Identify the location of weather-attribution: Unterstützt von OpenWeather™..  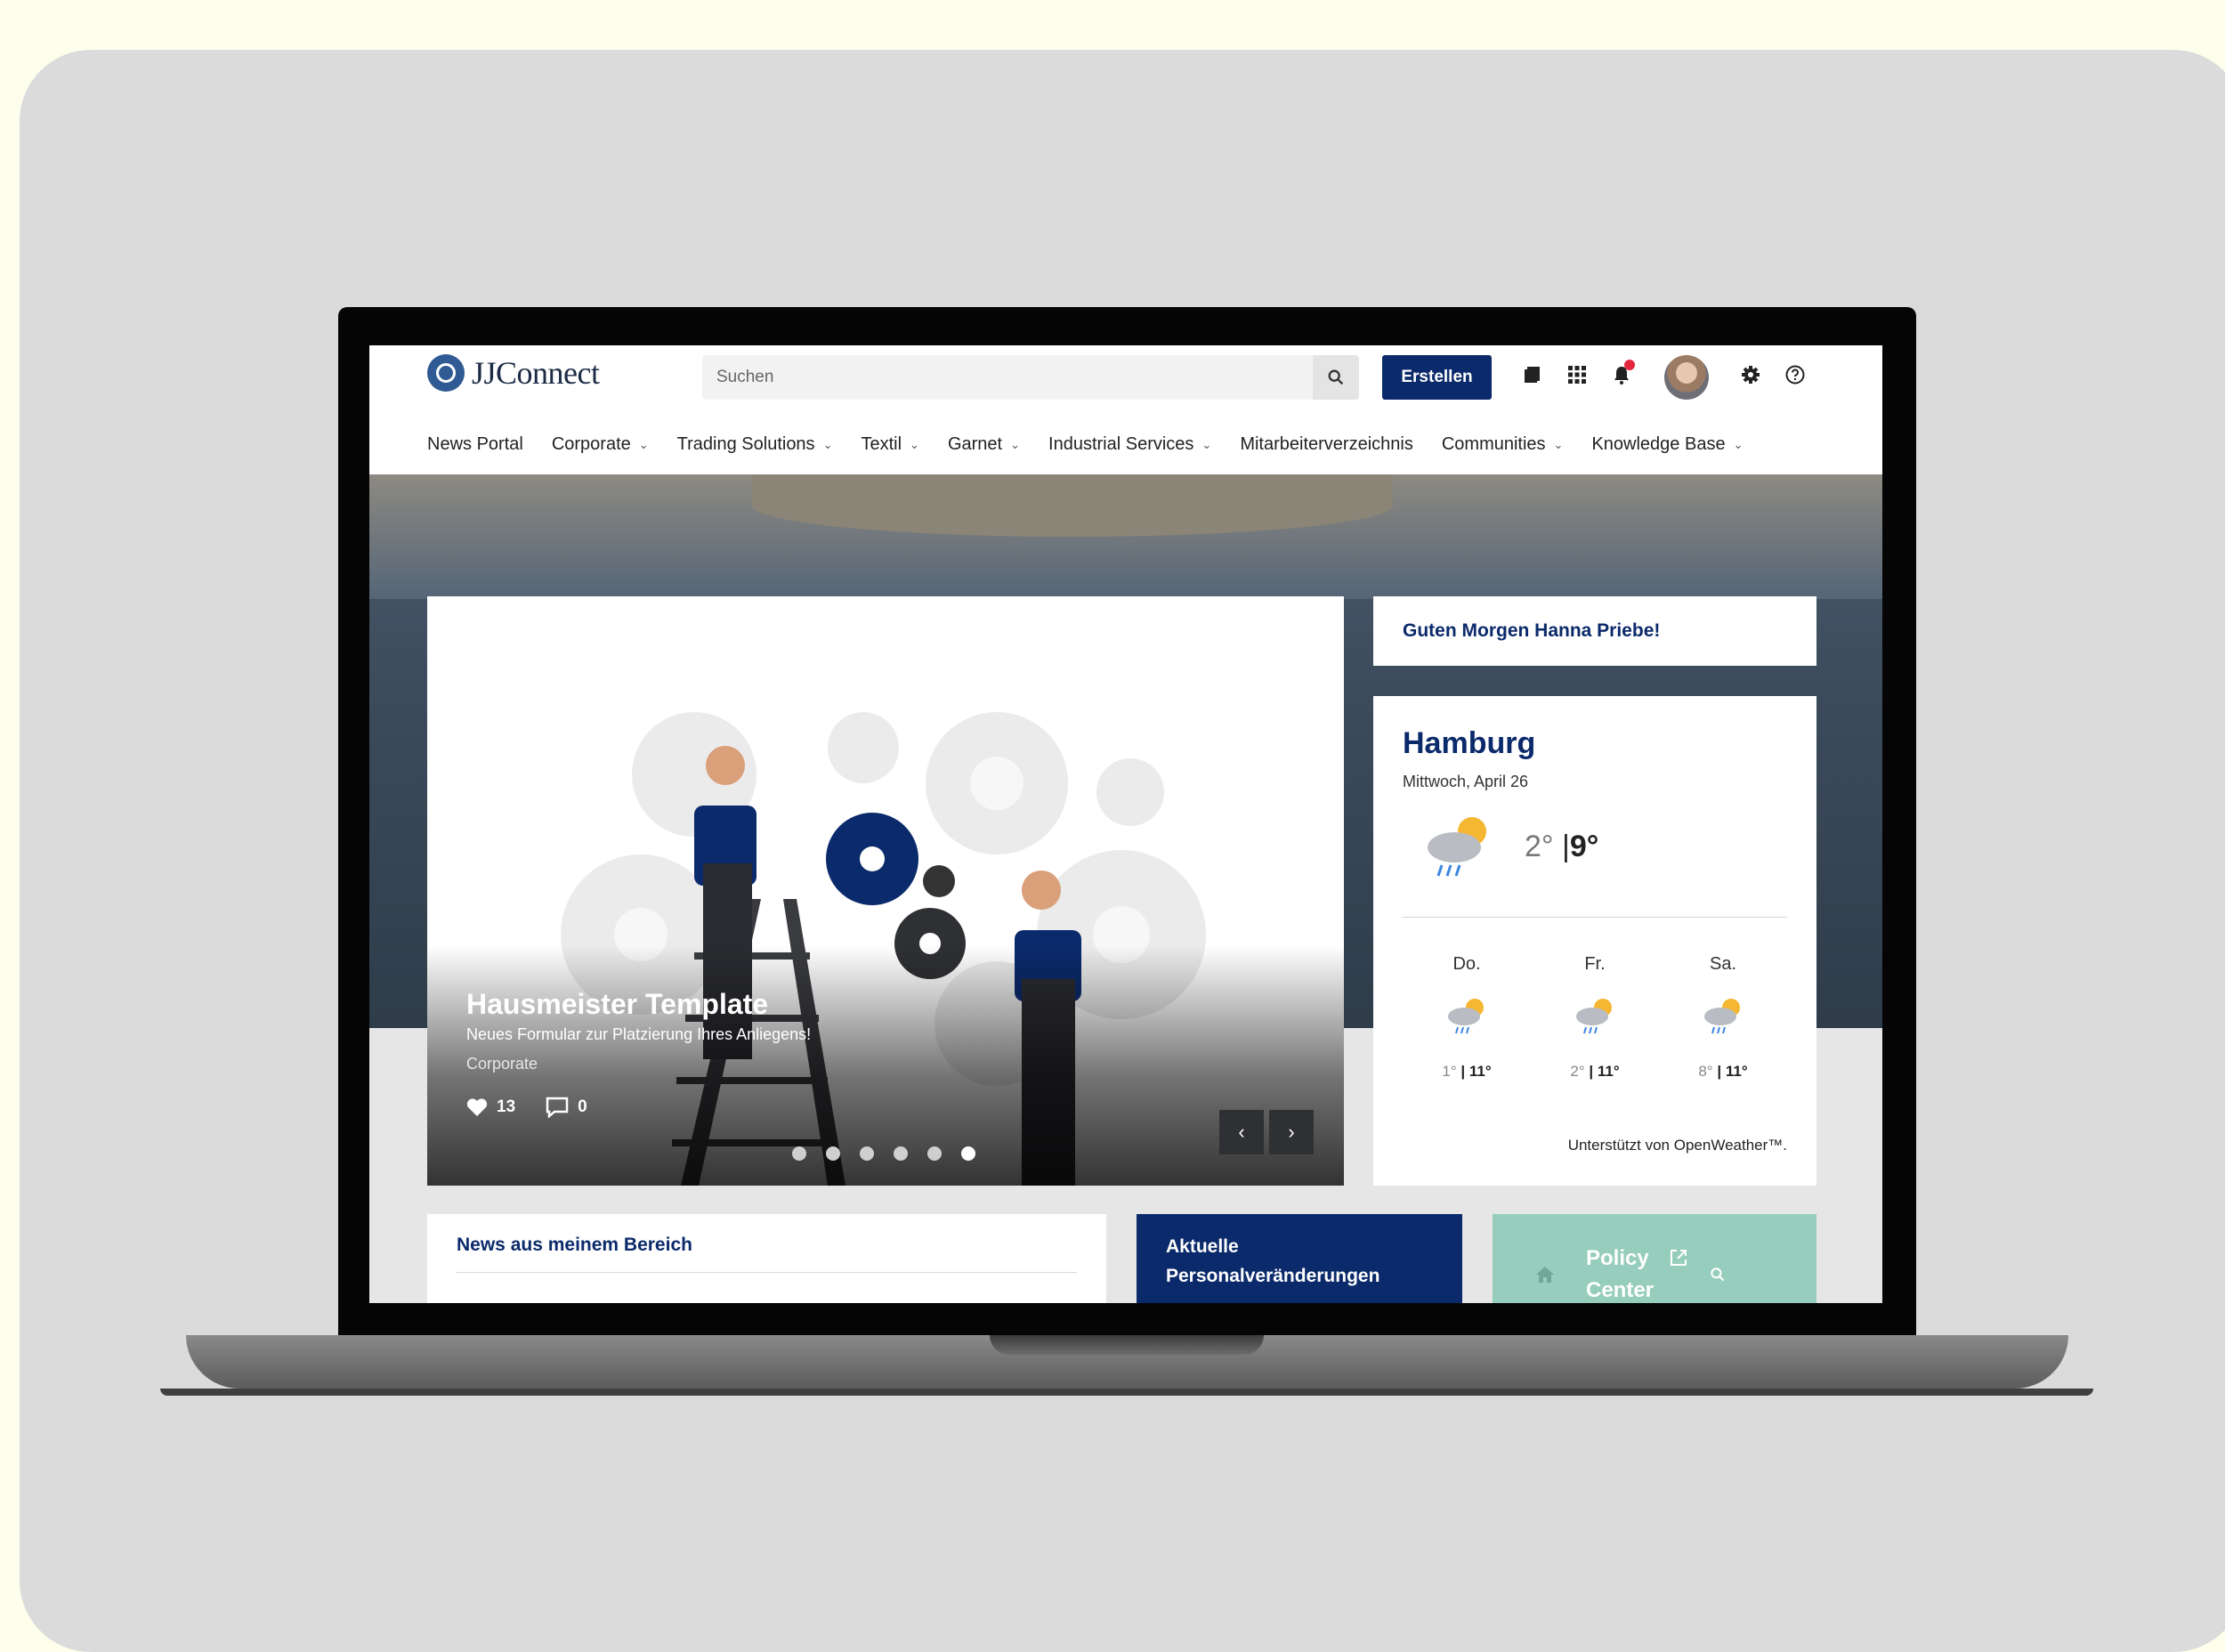
(1677, 1145).